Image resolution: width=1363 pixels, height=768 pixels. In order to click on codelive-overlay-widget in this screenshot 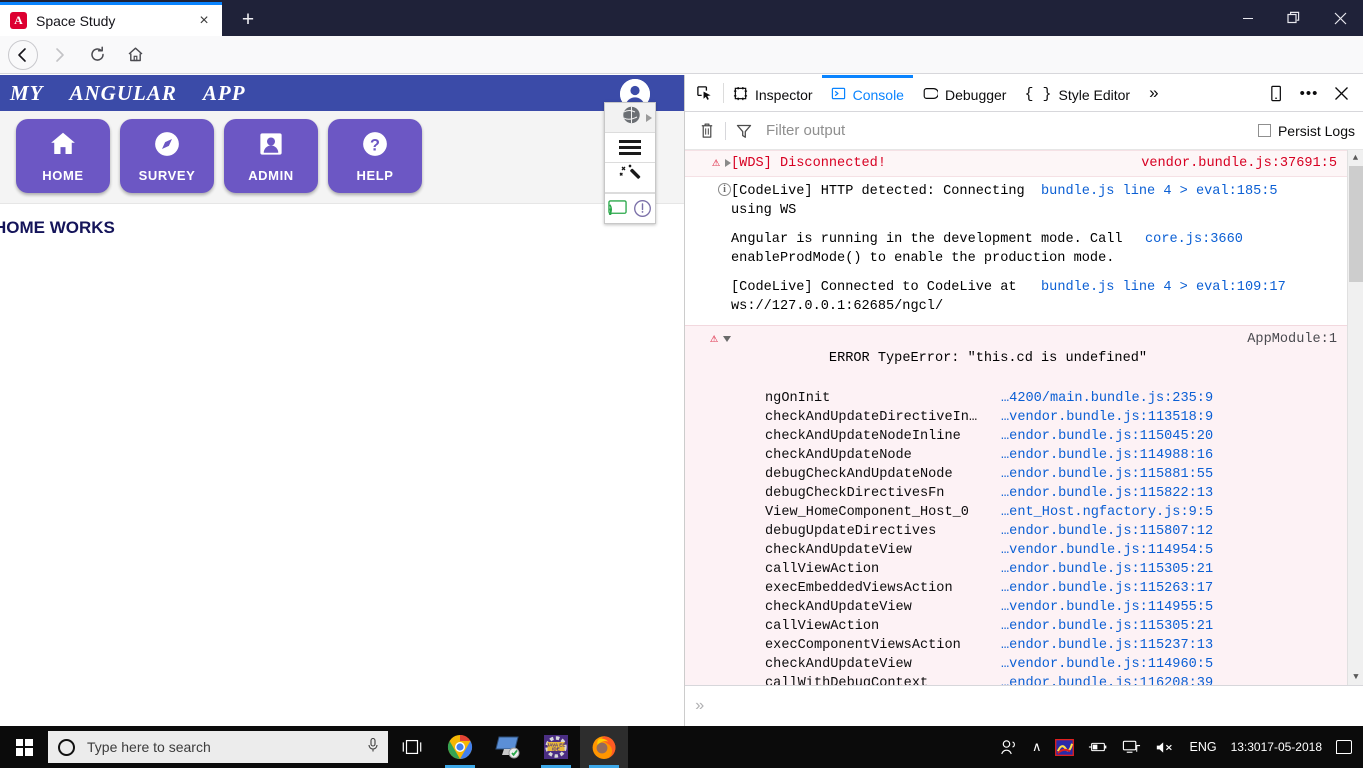, I will do `click(630, 163)`.